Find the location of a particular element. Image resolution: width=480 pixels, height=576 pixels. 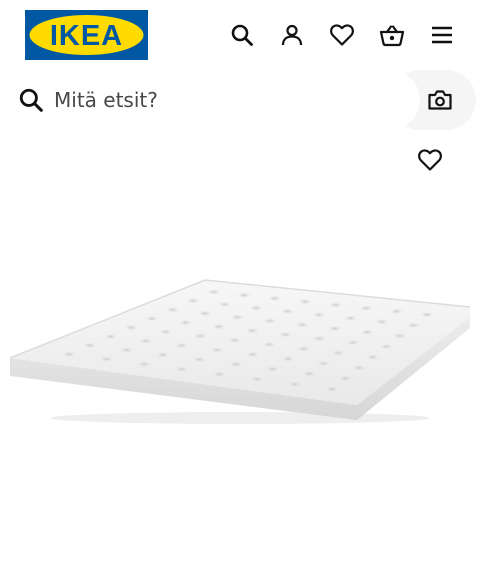

add-to-favourites-button is located at coordinates (430, 160).